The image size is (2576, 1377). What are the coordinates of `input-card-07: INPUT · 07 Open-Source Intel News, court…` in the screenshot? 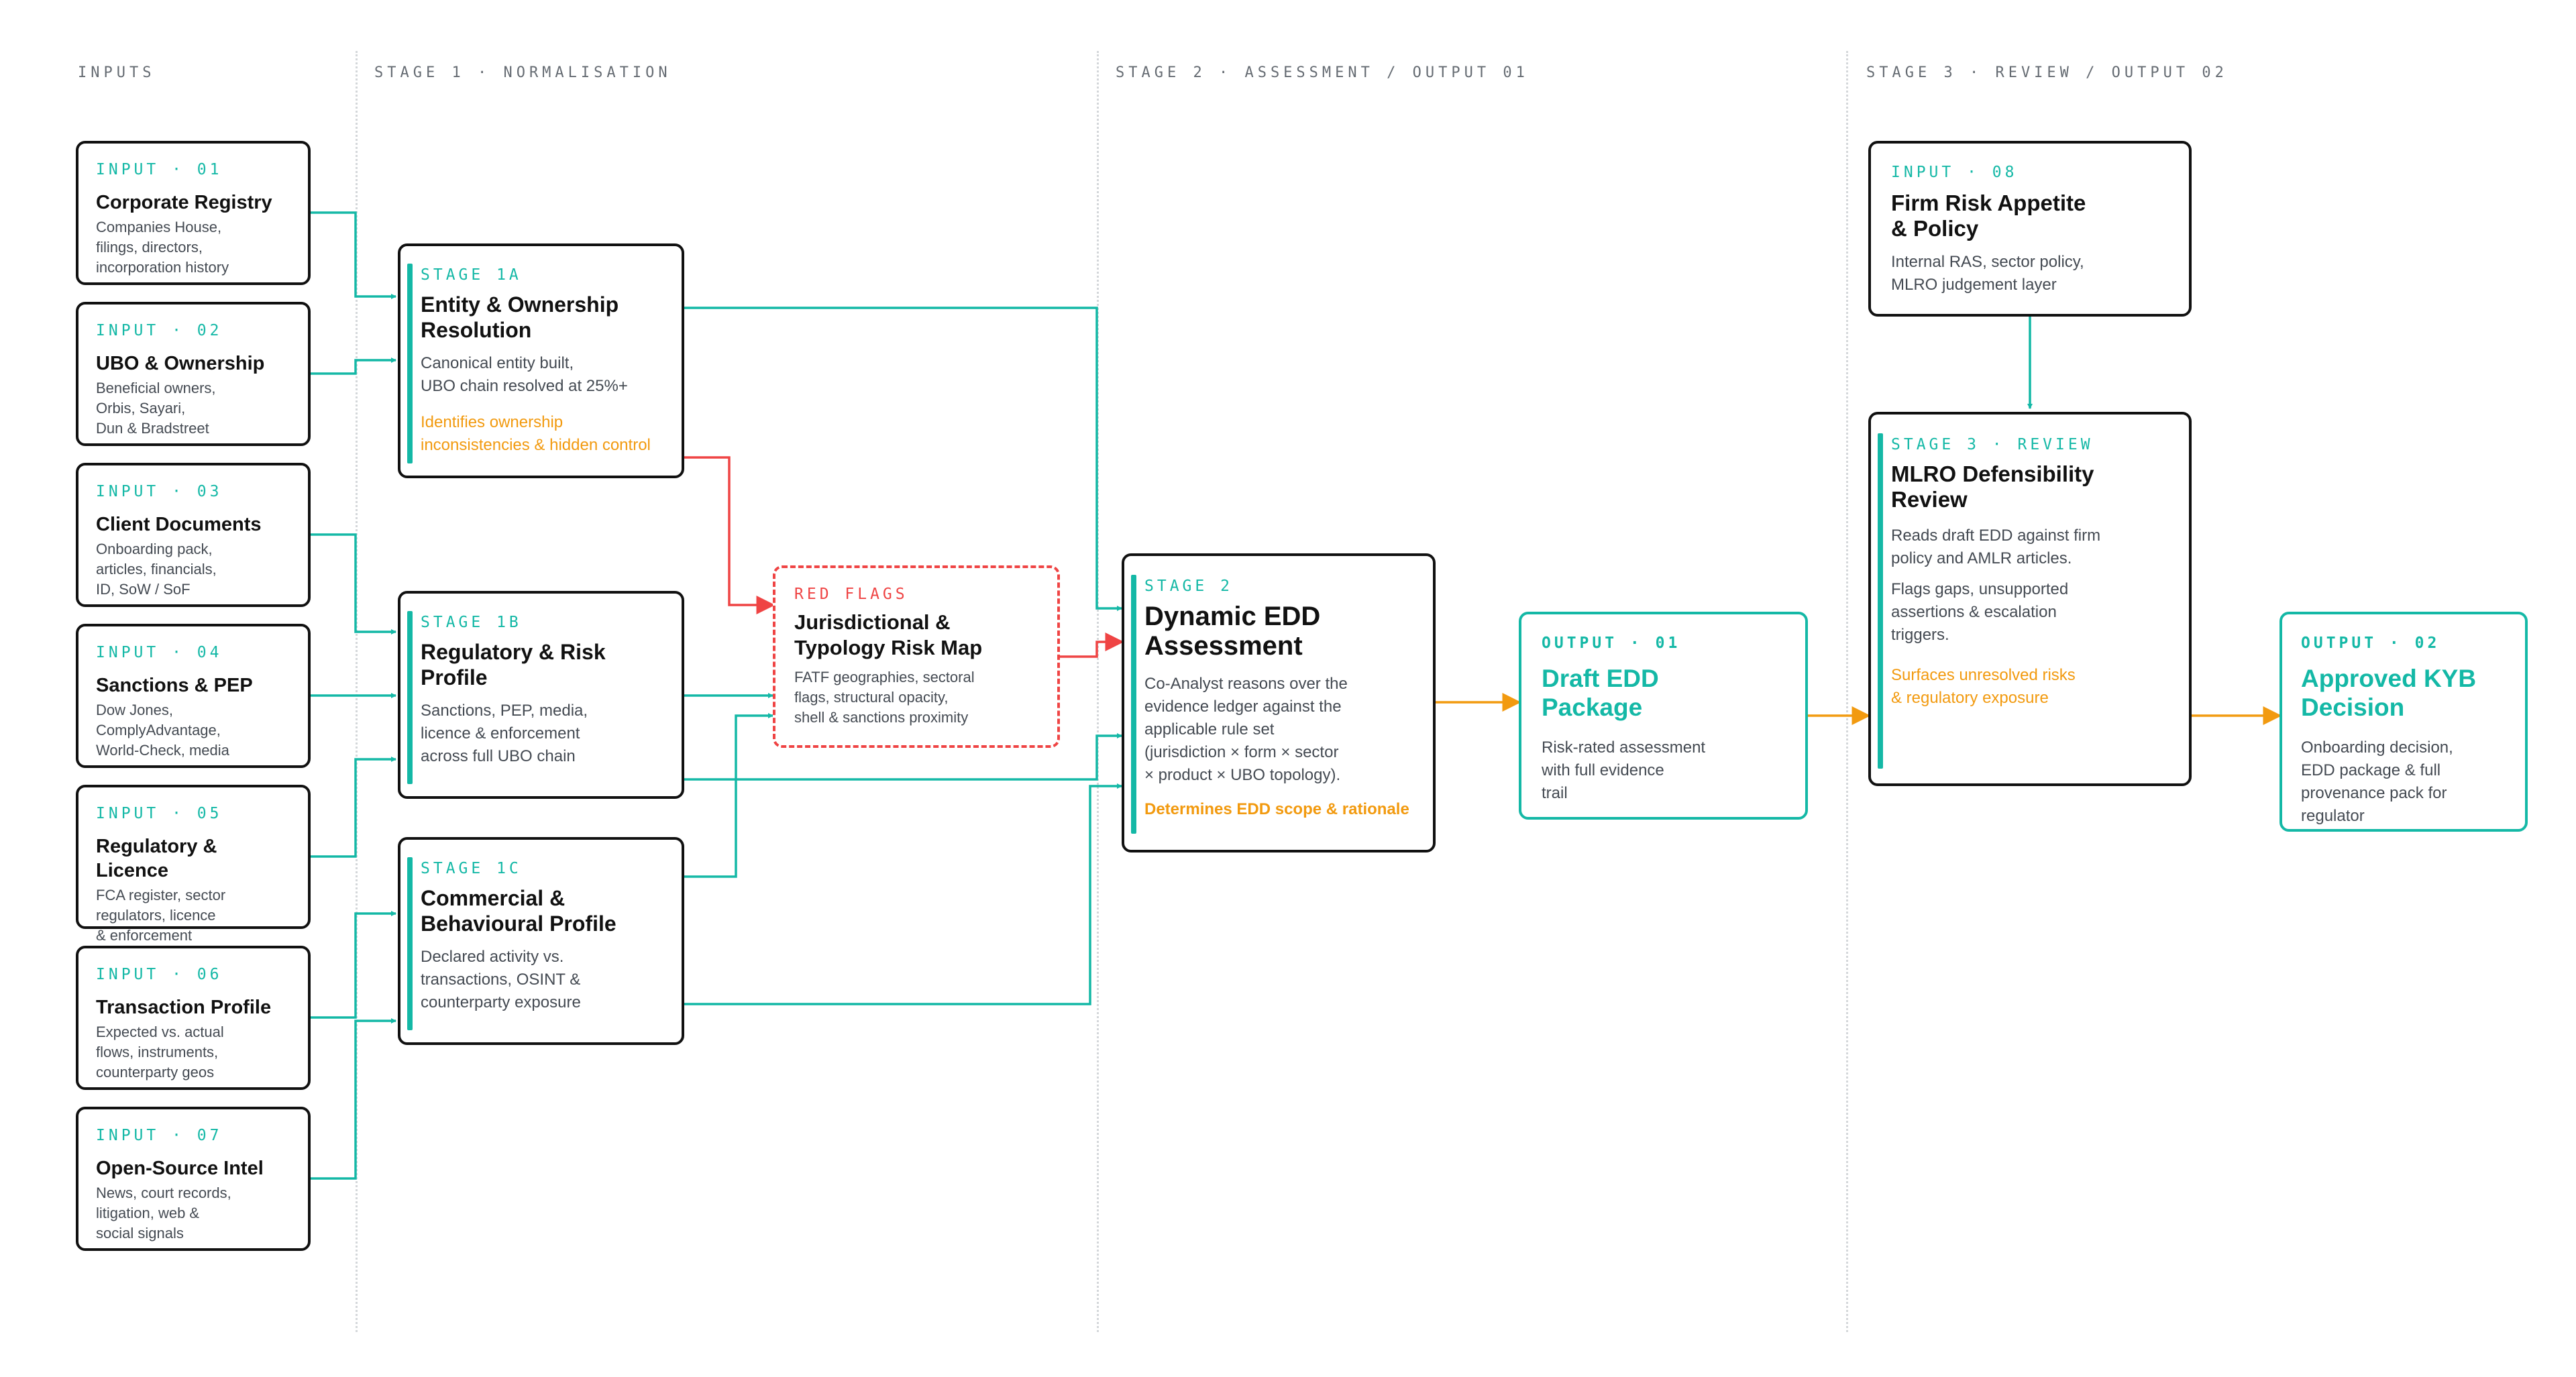 It's located at (193, 1179).